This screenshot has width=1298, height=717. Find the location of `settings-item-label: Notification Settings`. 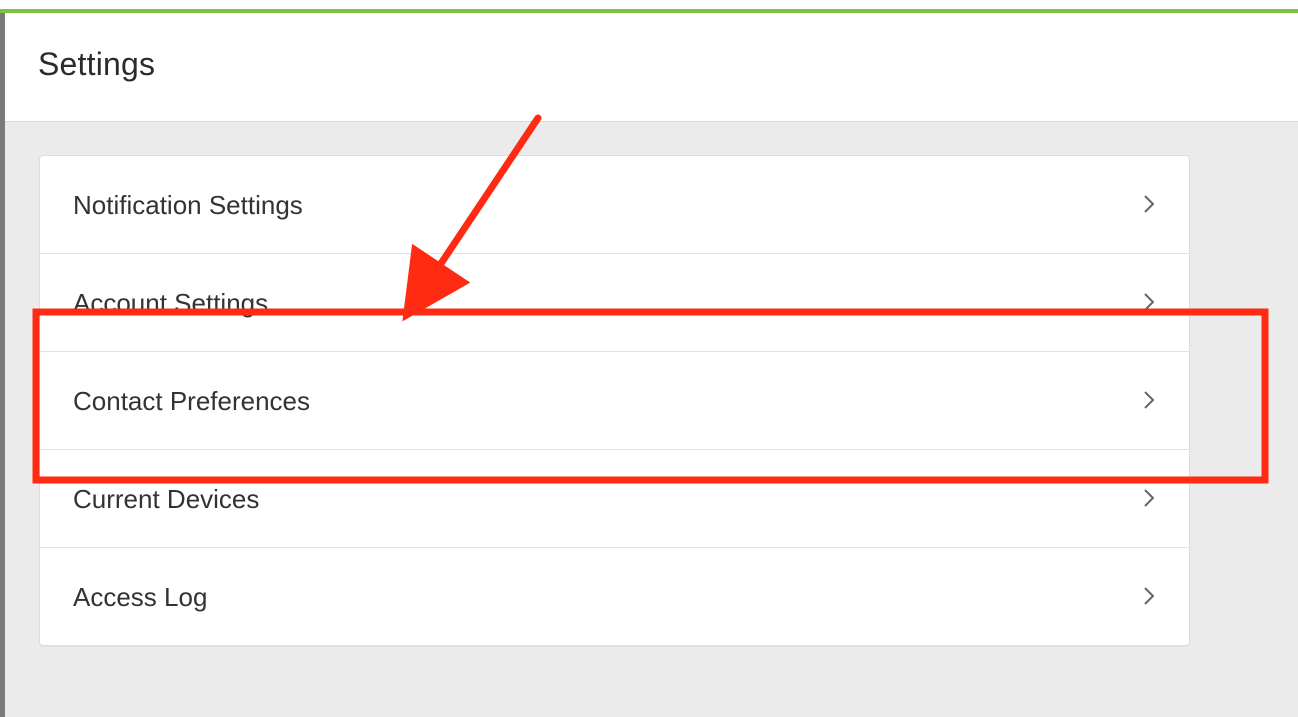

settings-item-label: Notification Settings is located at coordinates (188, 205).